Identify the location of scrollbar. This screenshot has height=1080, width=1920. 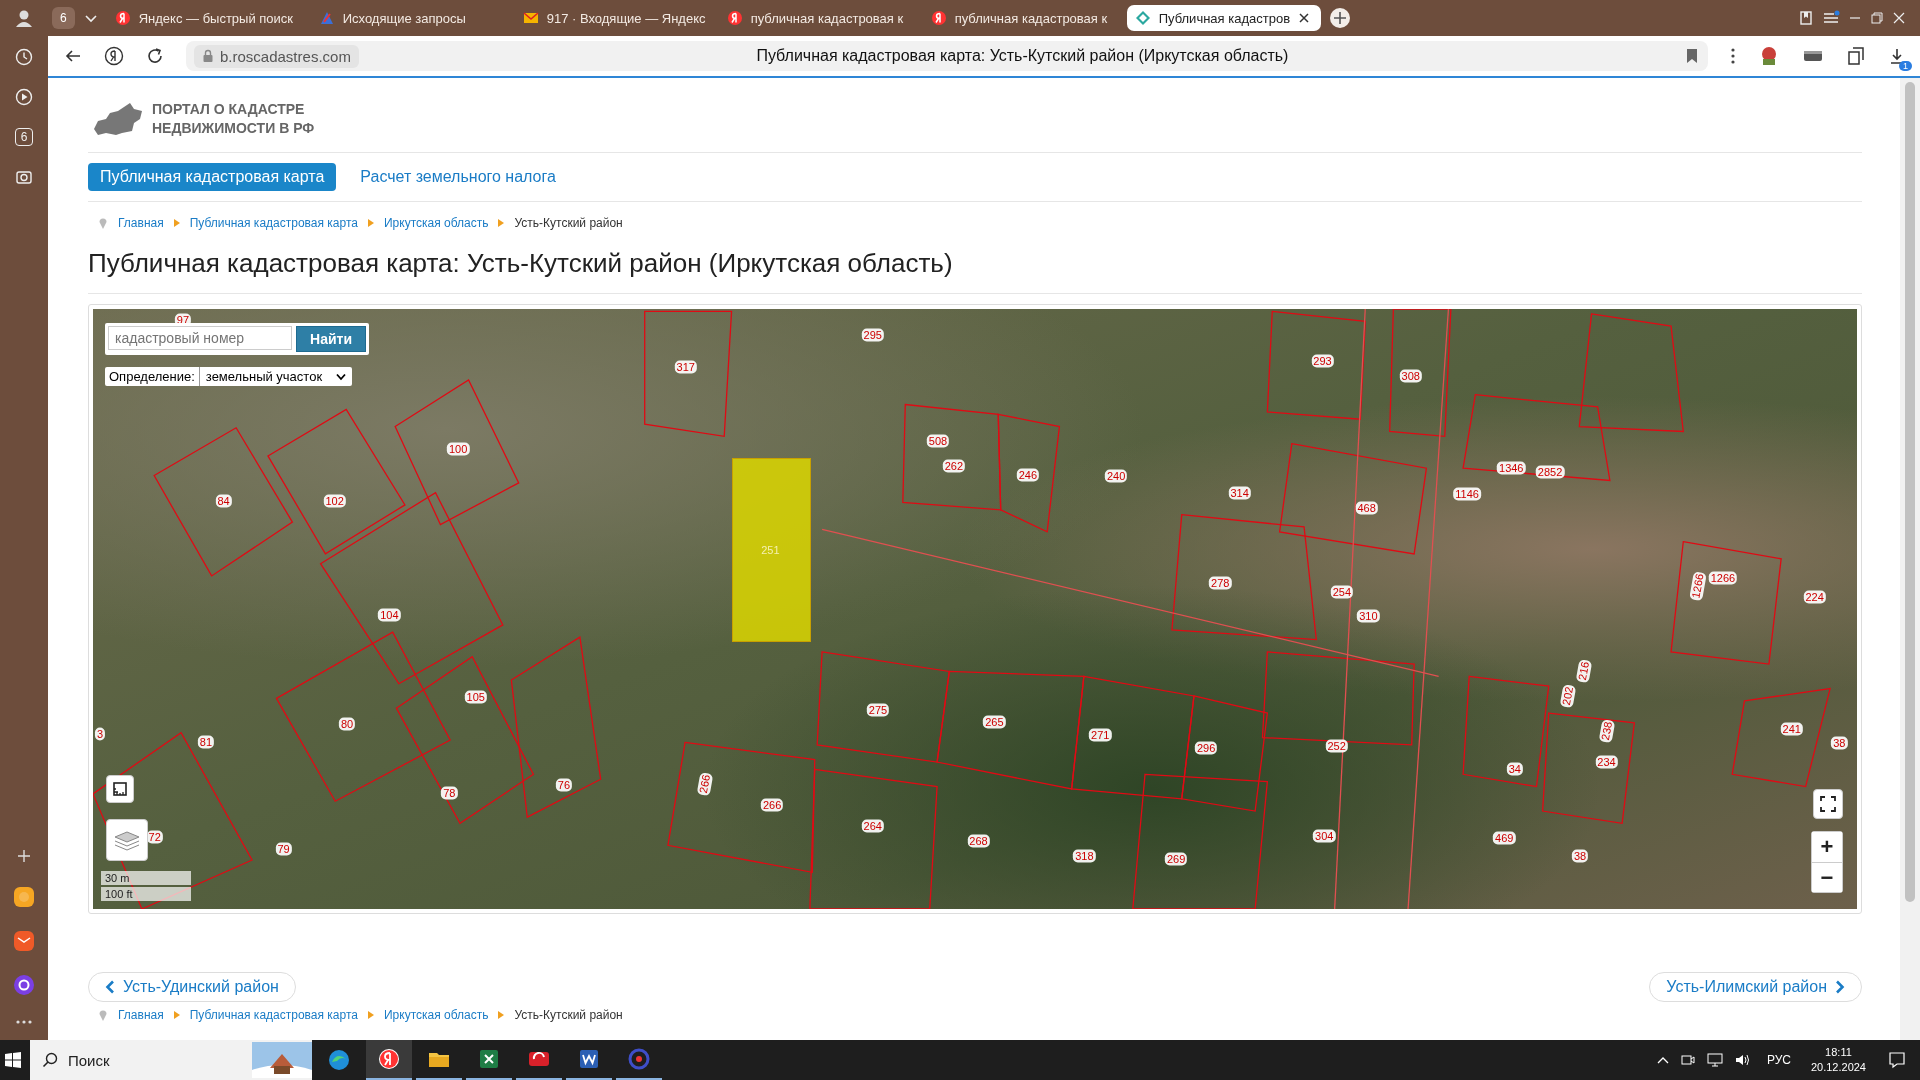
(1910, 559).